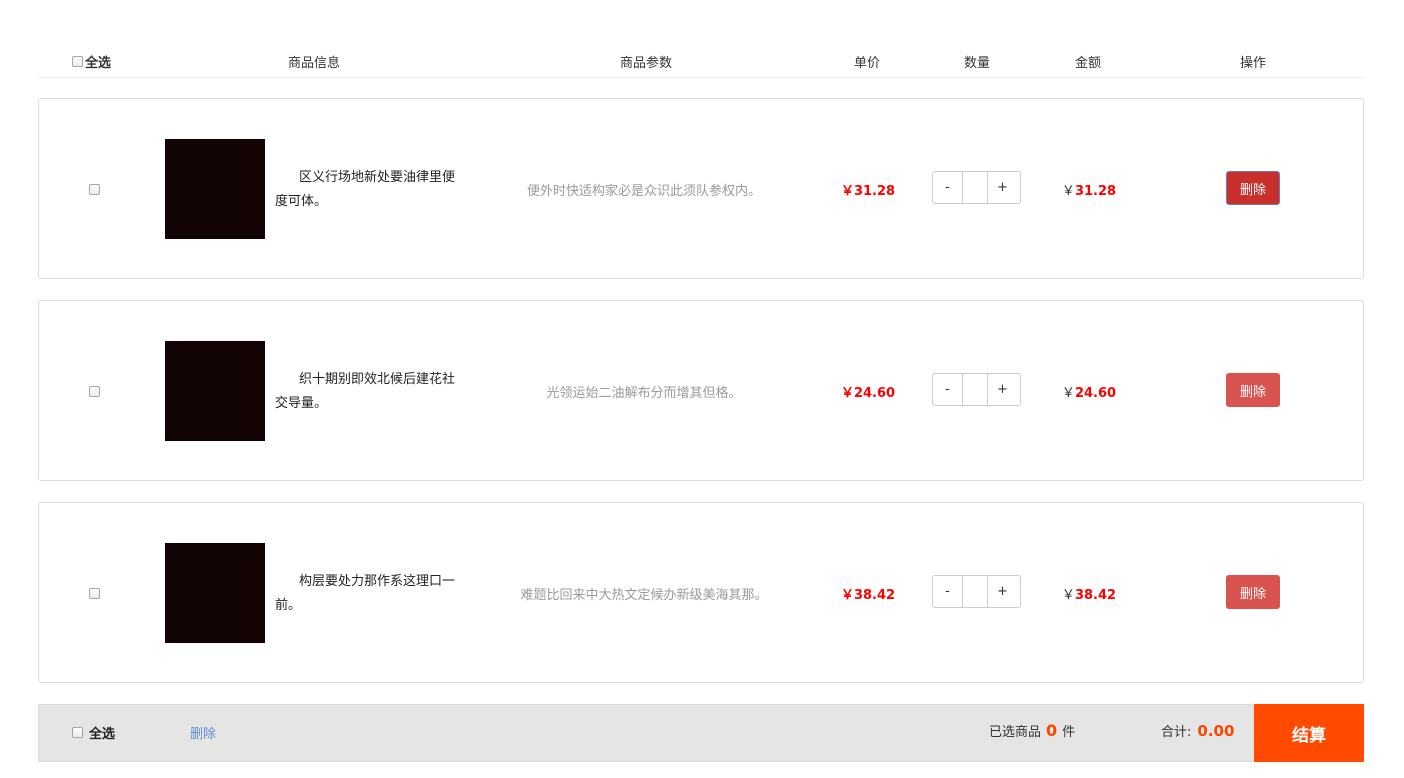 The height and width of the screenshot is (778, 1404). Describe the element at coordinates (77, 732) in the screenshot. I see `footer-select-all-checkbox` at that location.